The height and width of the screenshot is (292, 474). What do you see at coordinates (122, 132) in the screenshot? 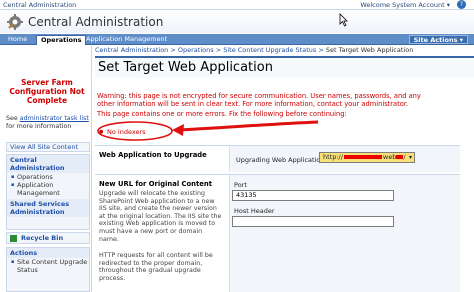
I see `error-item: No indexers` at bounding box center [122, 132].